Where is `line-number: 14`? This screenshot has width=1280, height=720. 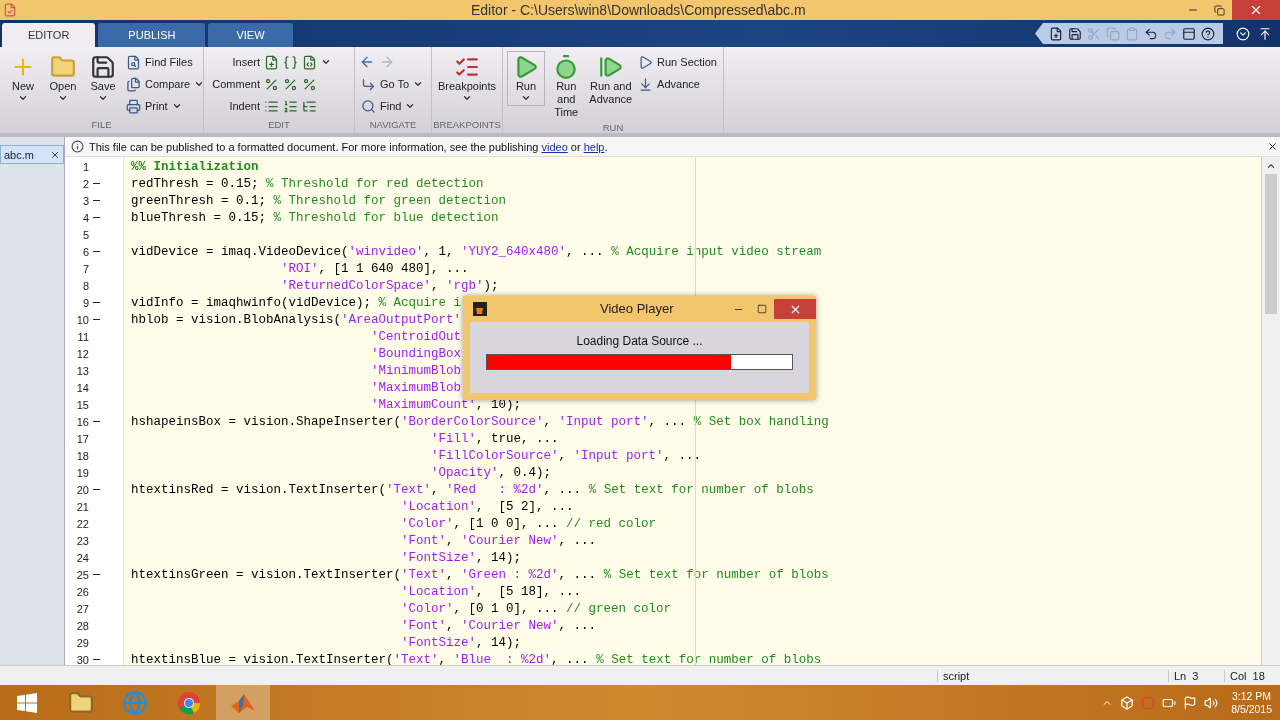
line-number: 14 is located at coordinates (82, 387).